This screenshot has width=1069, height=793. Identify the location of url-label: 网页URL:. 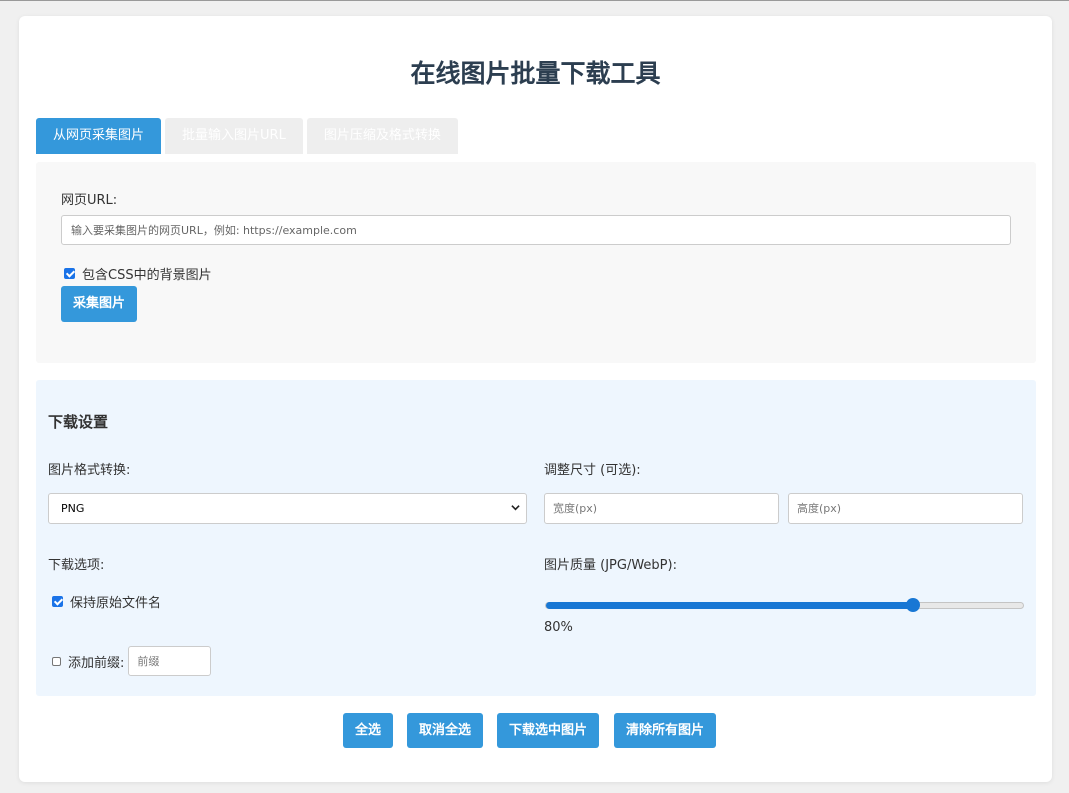
(89, 200).